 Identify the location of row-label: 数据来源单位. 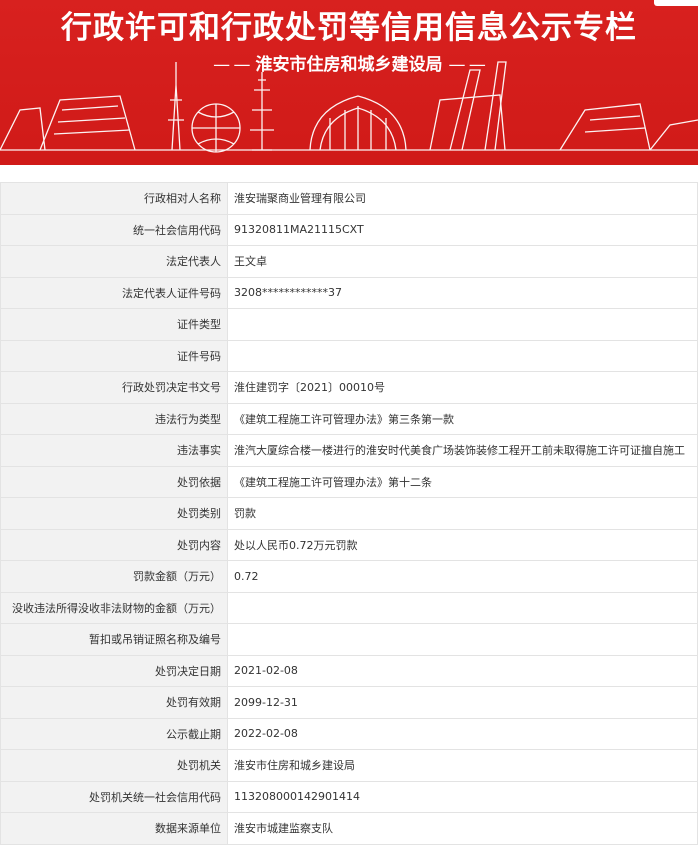
(114, 828).